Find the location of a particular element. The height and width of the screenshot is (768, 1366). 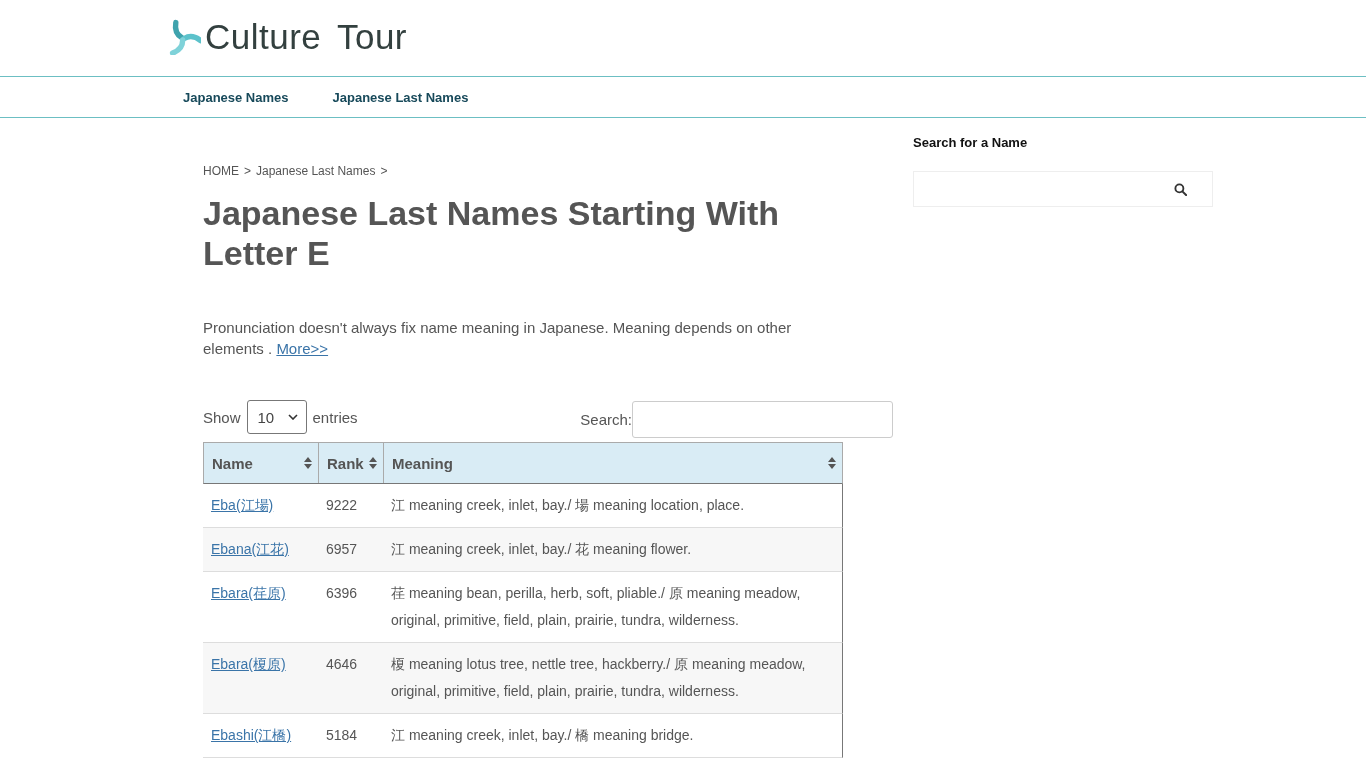

site-name: Culture Tour is located at coordinates (306, 37).